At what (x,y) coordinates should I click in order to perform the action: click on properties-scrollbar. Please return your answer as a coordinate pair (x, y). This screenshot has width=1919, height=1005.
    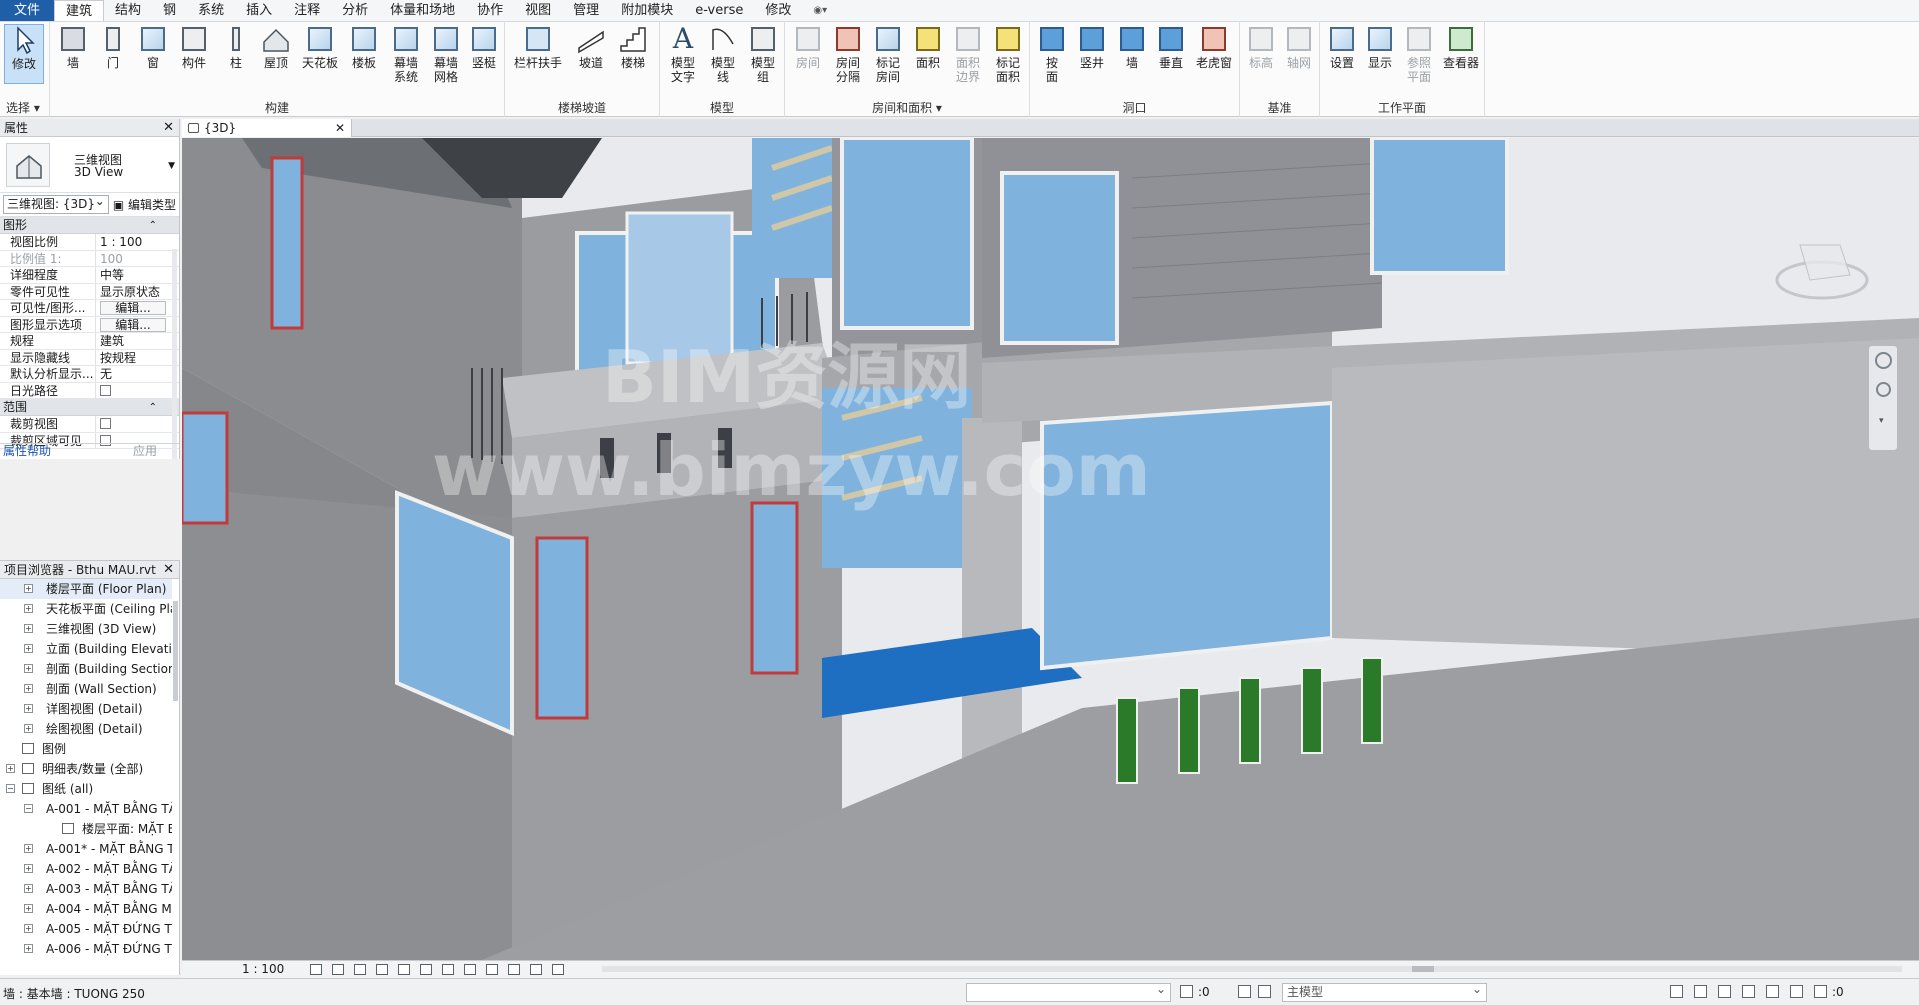
    Looking at the image, I should click on (174, 354).